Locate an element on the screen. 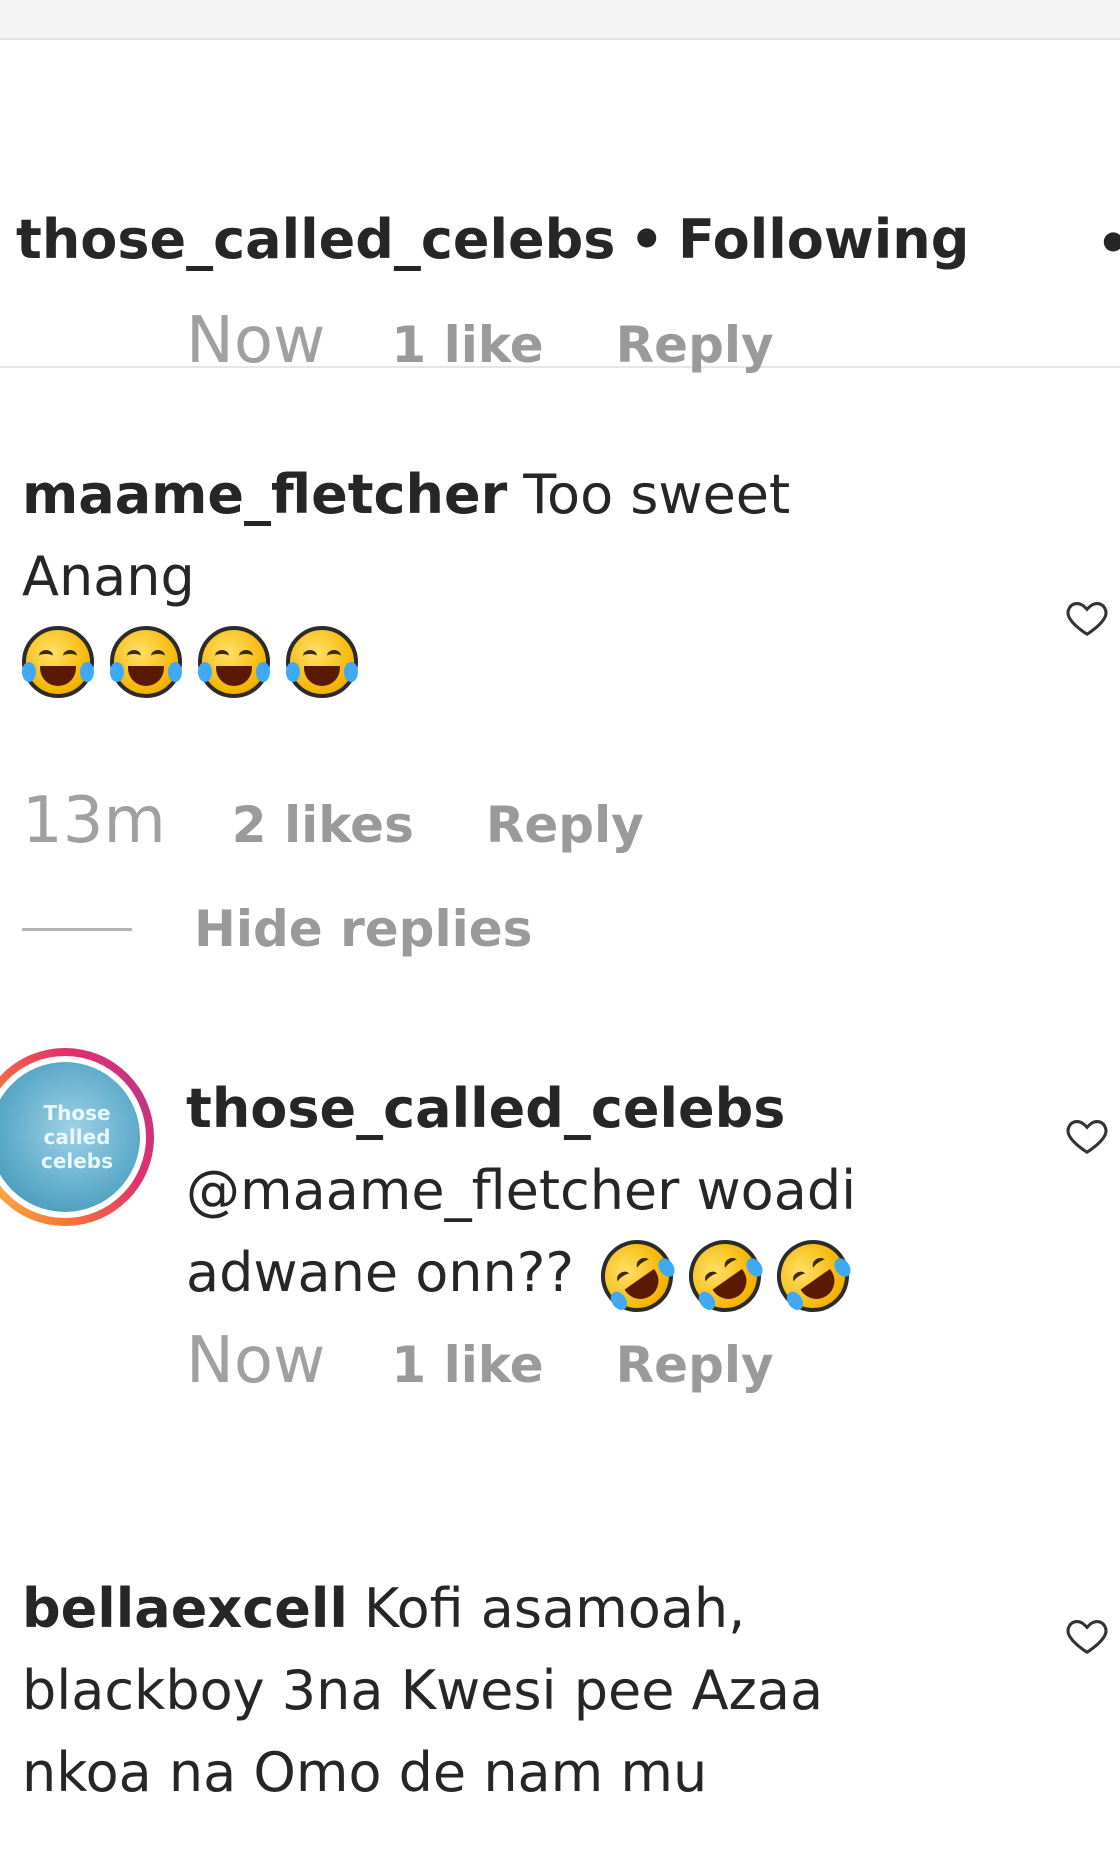  comment-body: maame_fletcher Too sweet Anang is located at coordinates (452, 577).